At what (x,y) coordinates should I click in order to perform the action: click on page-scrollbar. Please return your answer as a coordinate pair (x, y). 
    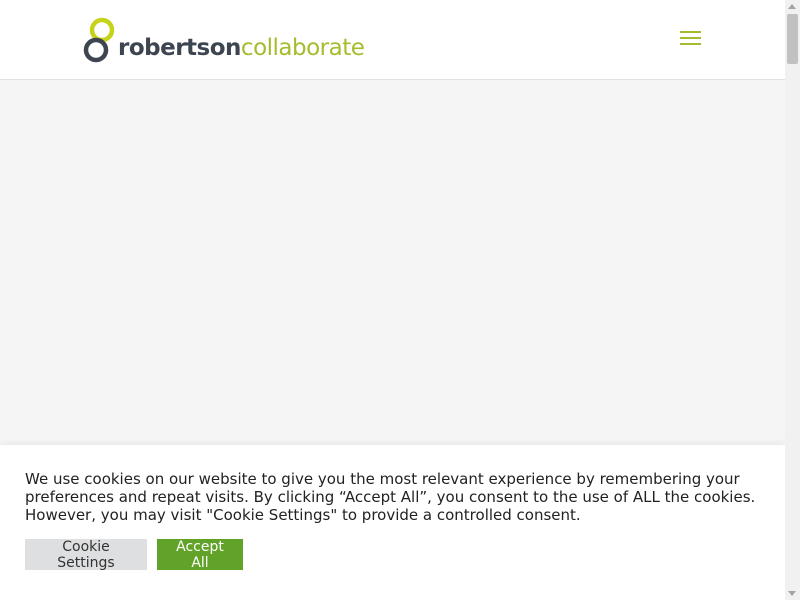
    Looking at the image, I should click on (792, 300).